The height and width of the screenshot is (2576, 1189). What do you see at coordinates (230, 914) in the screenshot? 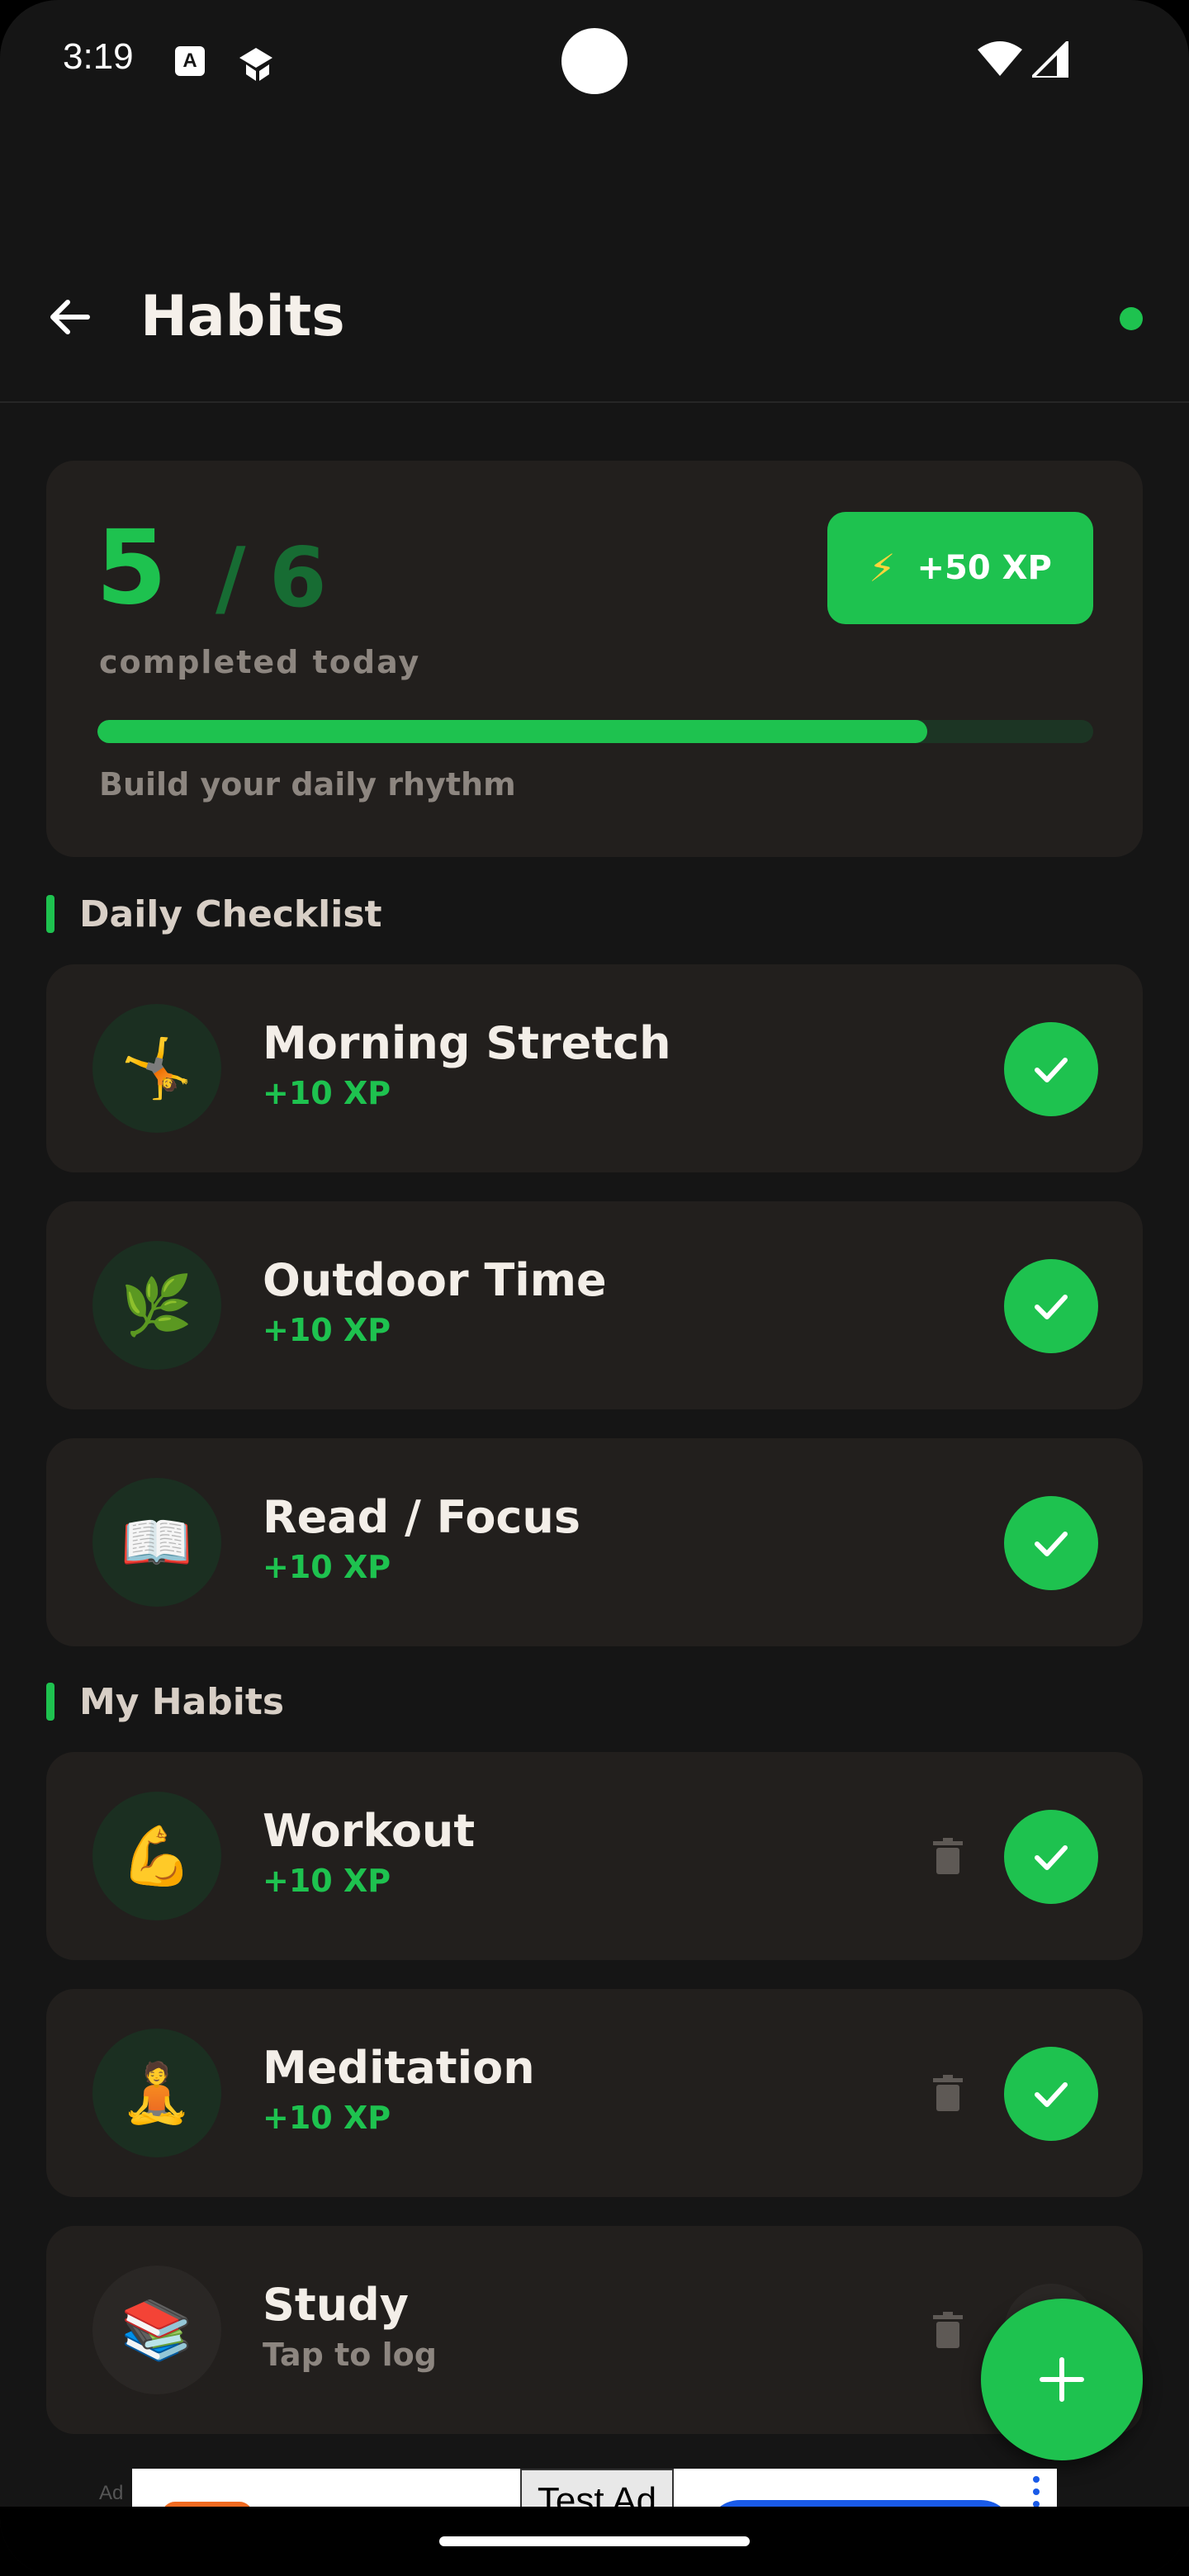
I see `section-title: Daily Checklist` at bounding box center [230, 914].